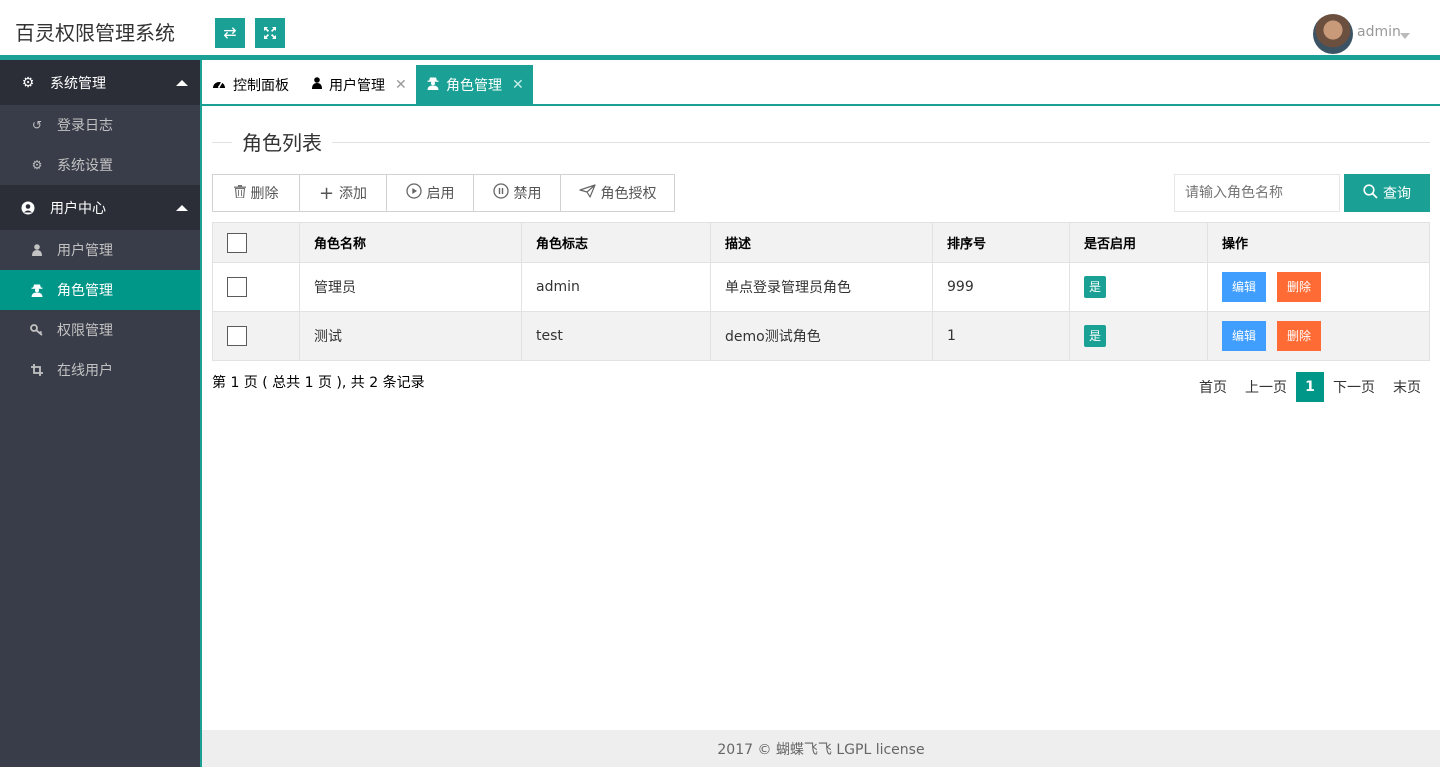 This screenshot has width=1440, height=767. I want to click on role-desc-cell: 单点登录管理员角色, so click(821, 287).